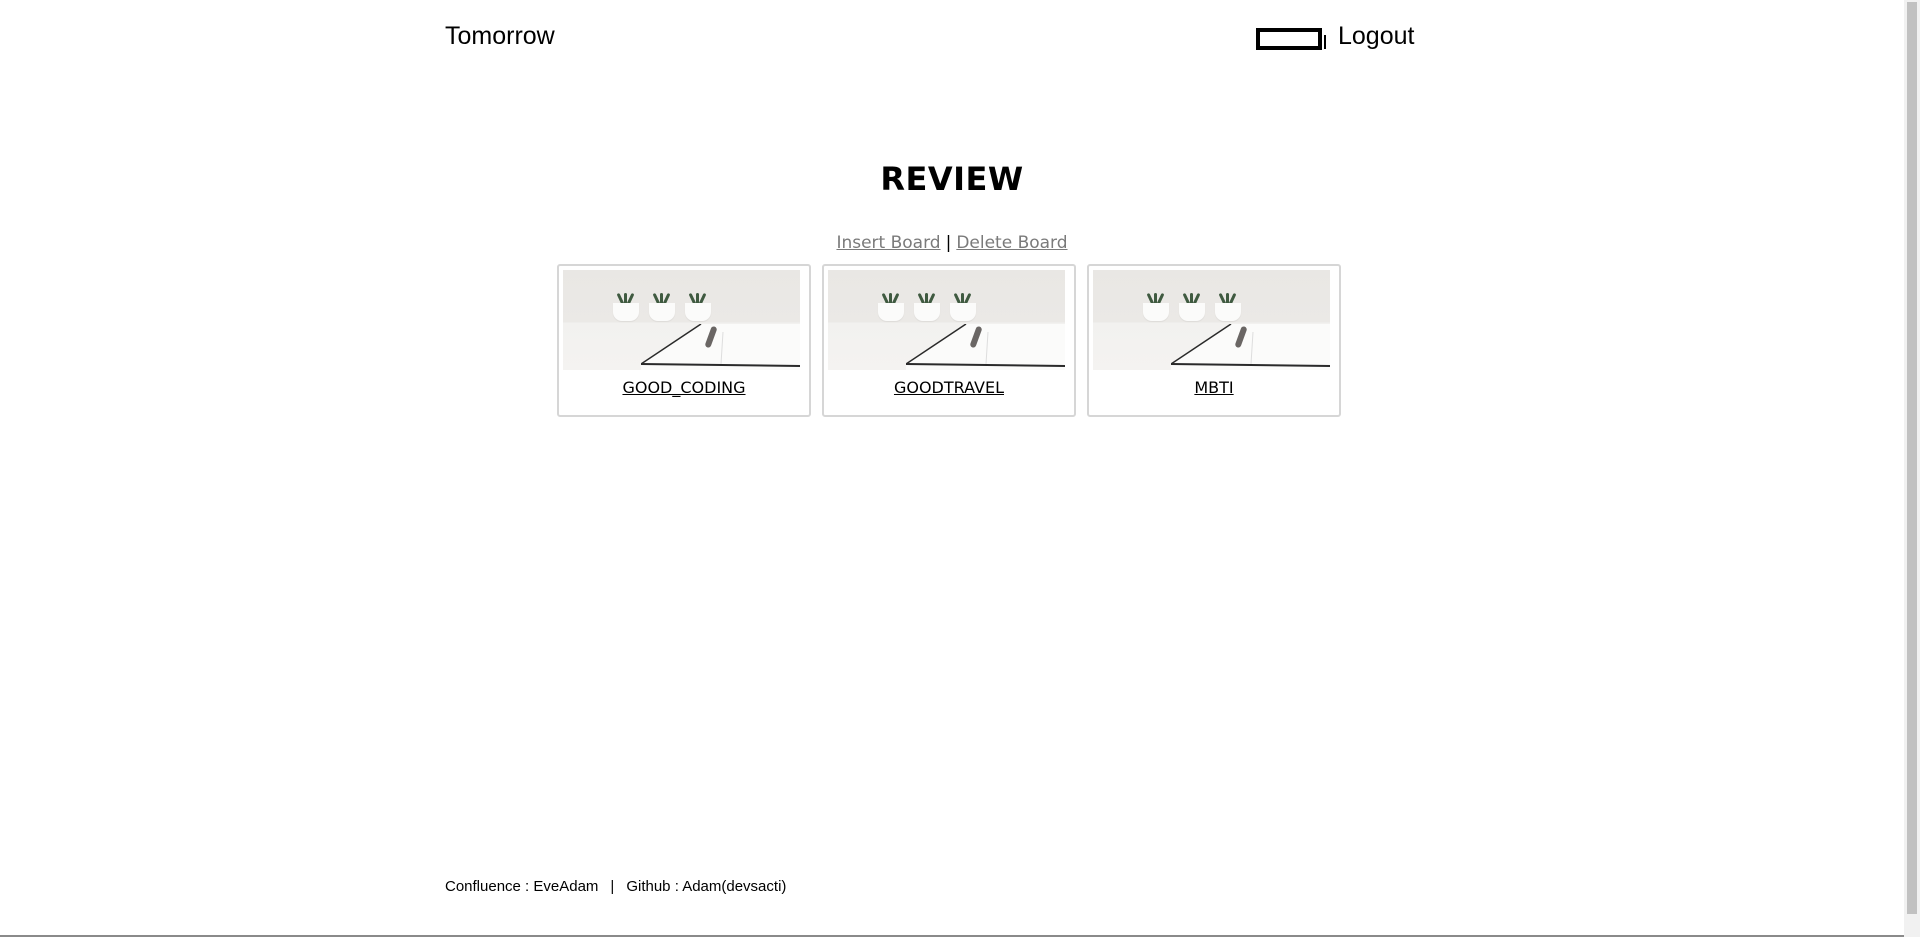 The image size is (1920, 937). I want to click on board-card: MBTI, so click(1214, 340).